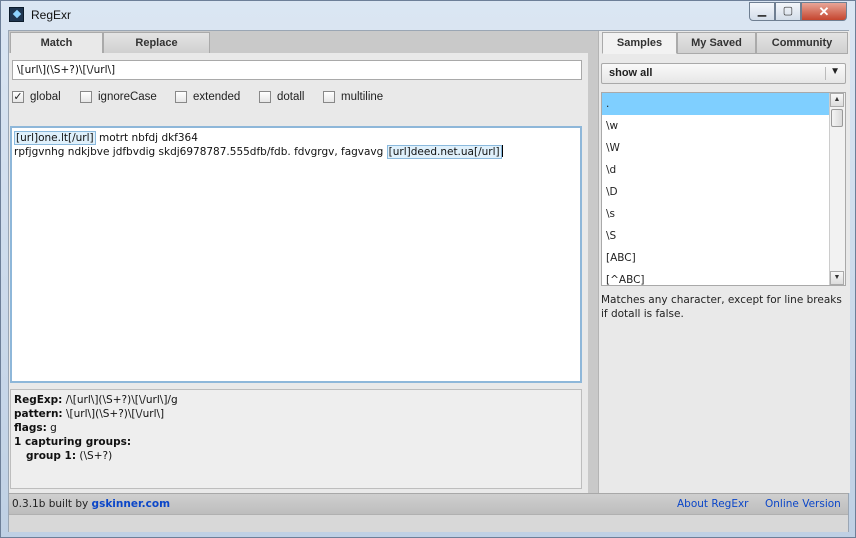 This screenshot has height=538, width=856. Describe the element at coordinates (716, 214) in the screenshot. I see `list-item: \s` at that location.